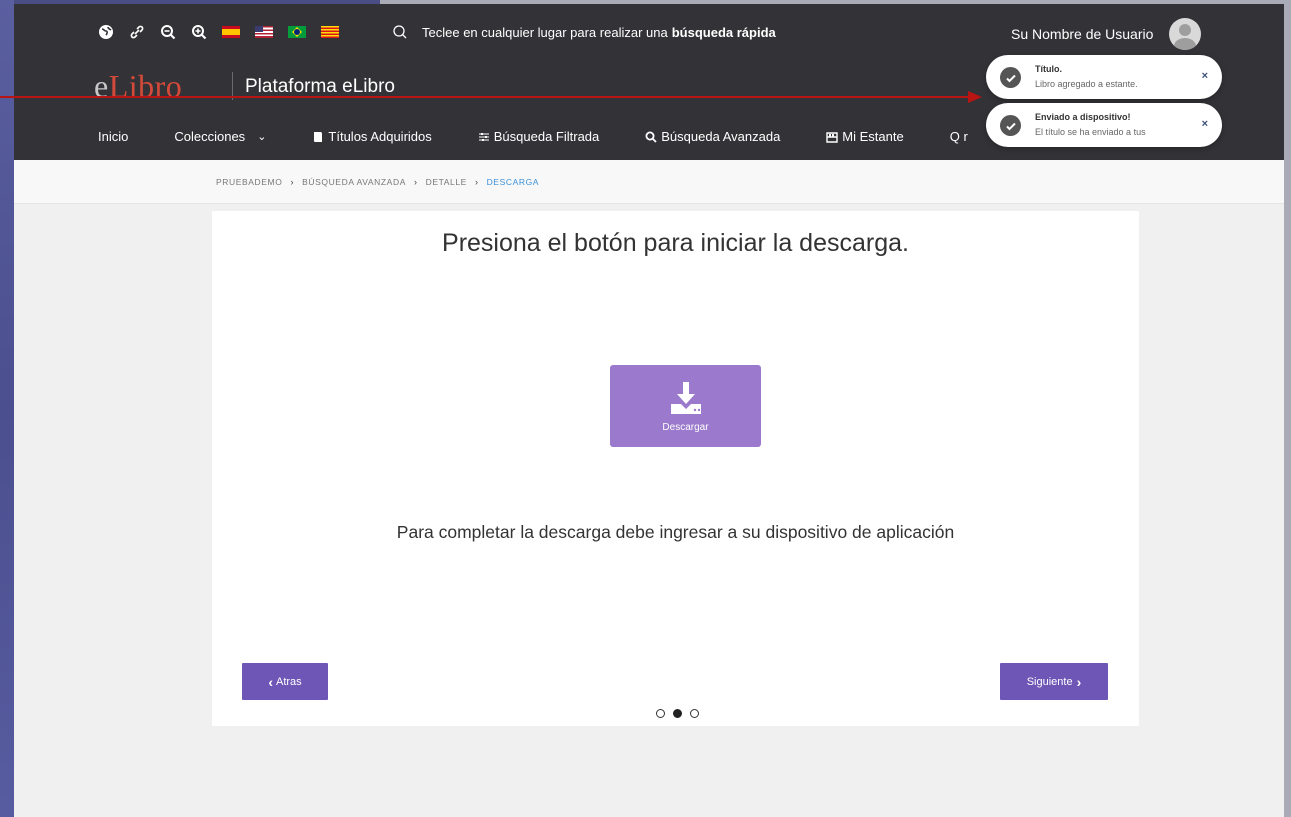  I want to click on chevron-right-icon: ›, so click(1079, 681).